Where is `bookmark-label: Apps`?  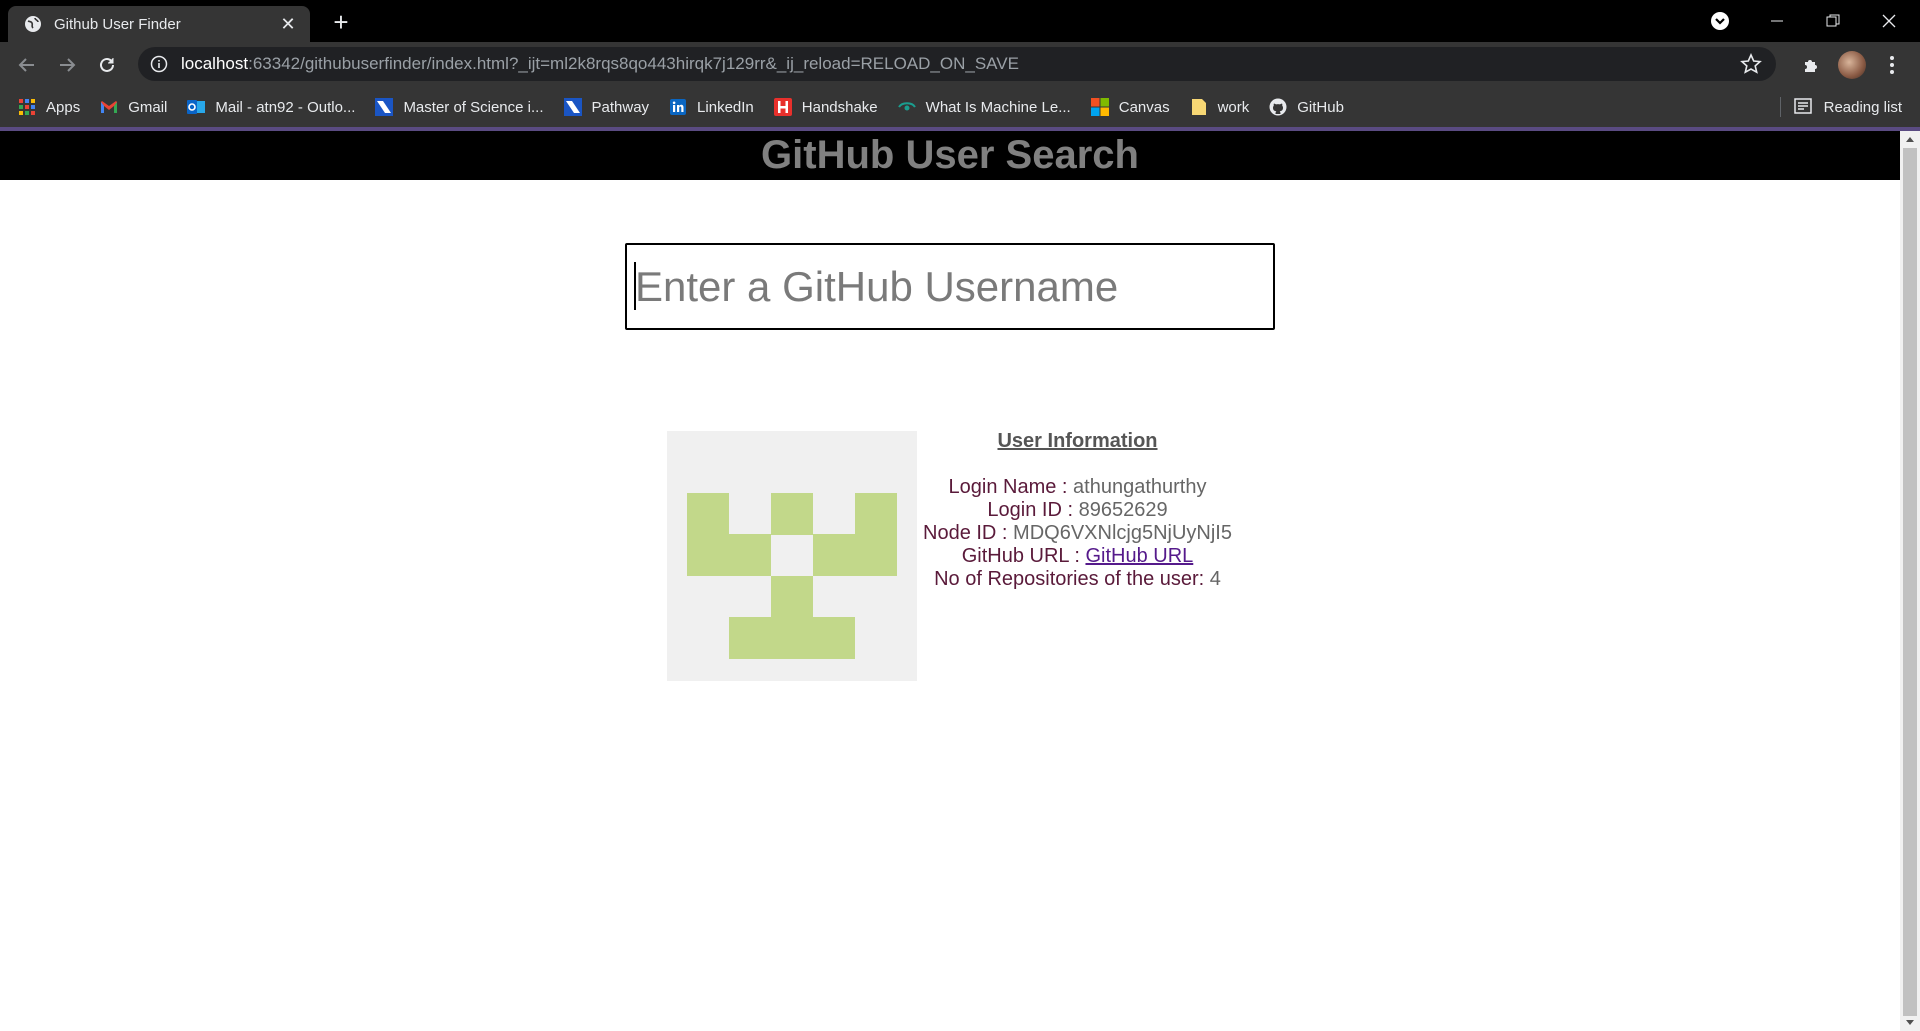
bookmark-label: Apps is located at coordinates (63, 107).